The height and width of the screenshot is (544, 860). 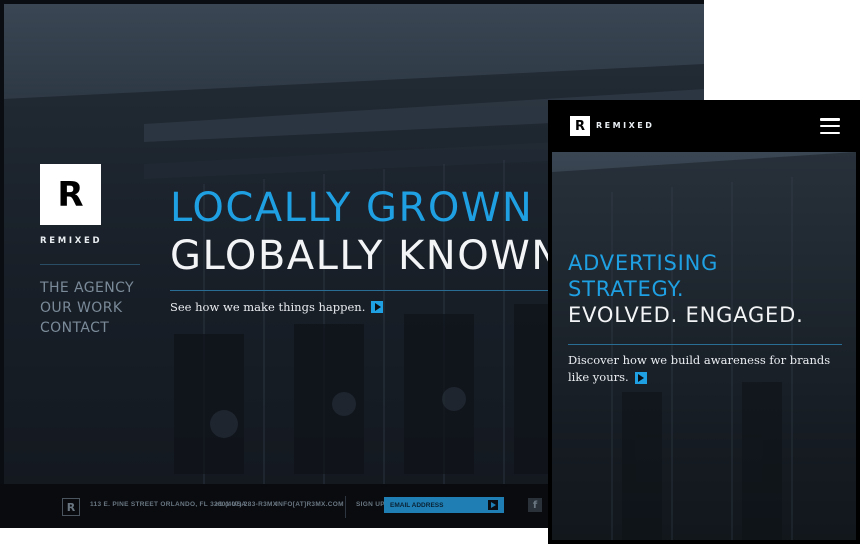 What do you see at coordinates (830, 126) in the screenshot?
I see `hamburger-menu-icon` at bounding box center [830, 126].